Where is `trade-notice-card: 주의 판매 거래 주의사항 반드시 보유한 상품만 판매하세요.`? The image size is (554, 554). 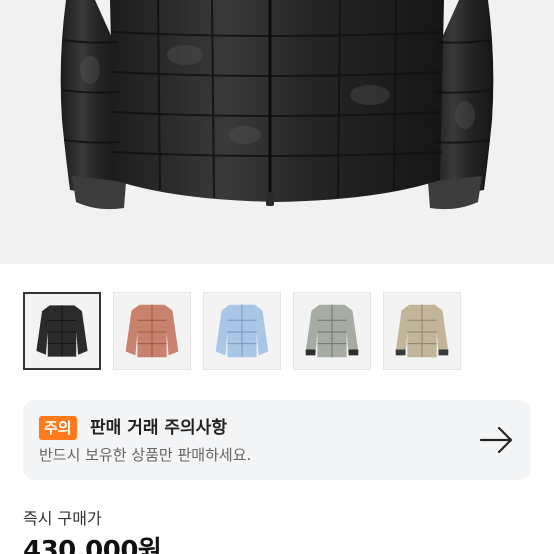 trade-notice-card: 주의 판매 거래 주의사항 반드시 보유한 상품만 판매하세요. is located at coordinates (277, 440).